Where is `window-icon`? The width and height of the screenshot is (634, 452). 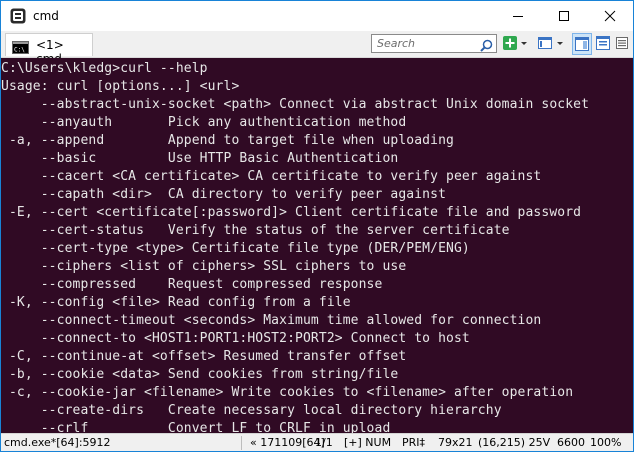 window-icon is located at coordinates (545, 43).